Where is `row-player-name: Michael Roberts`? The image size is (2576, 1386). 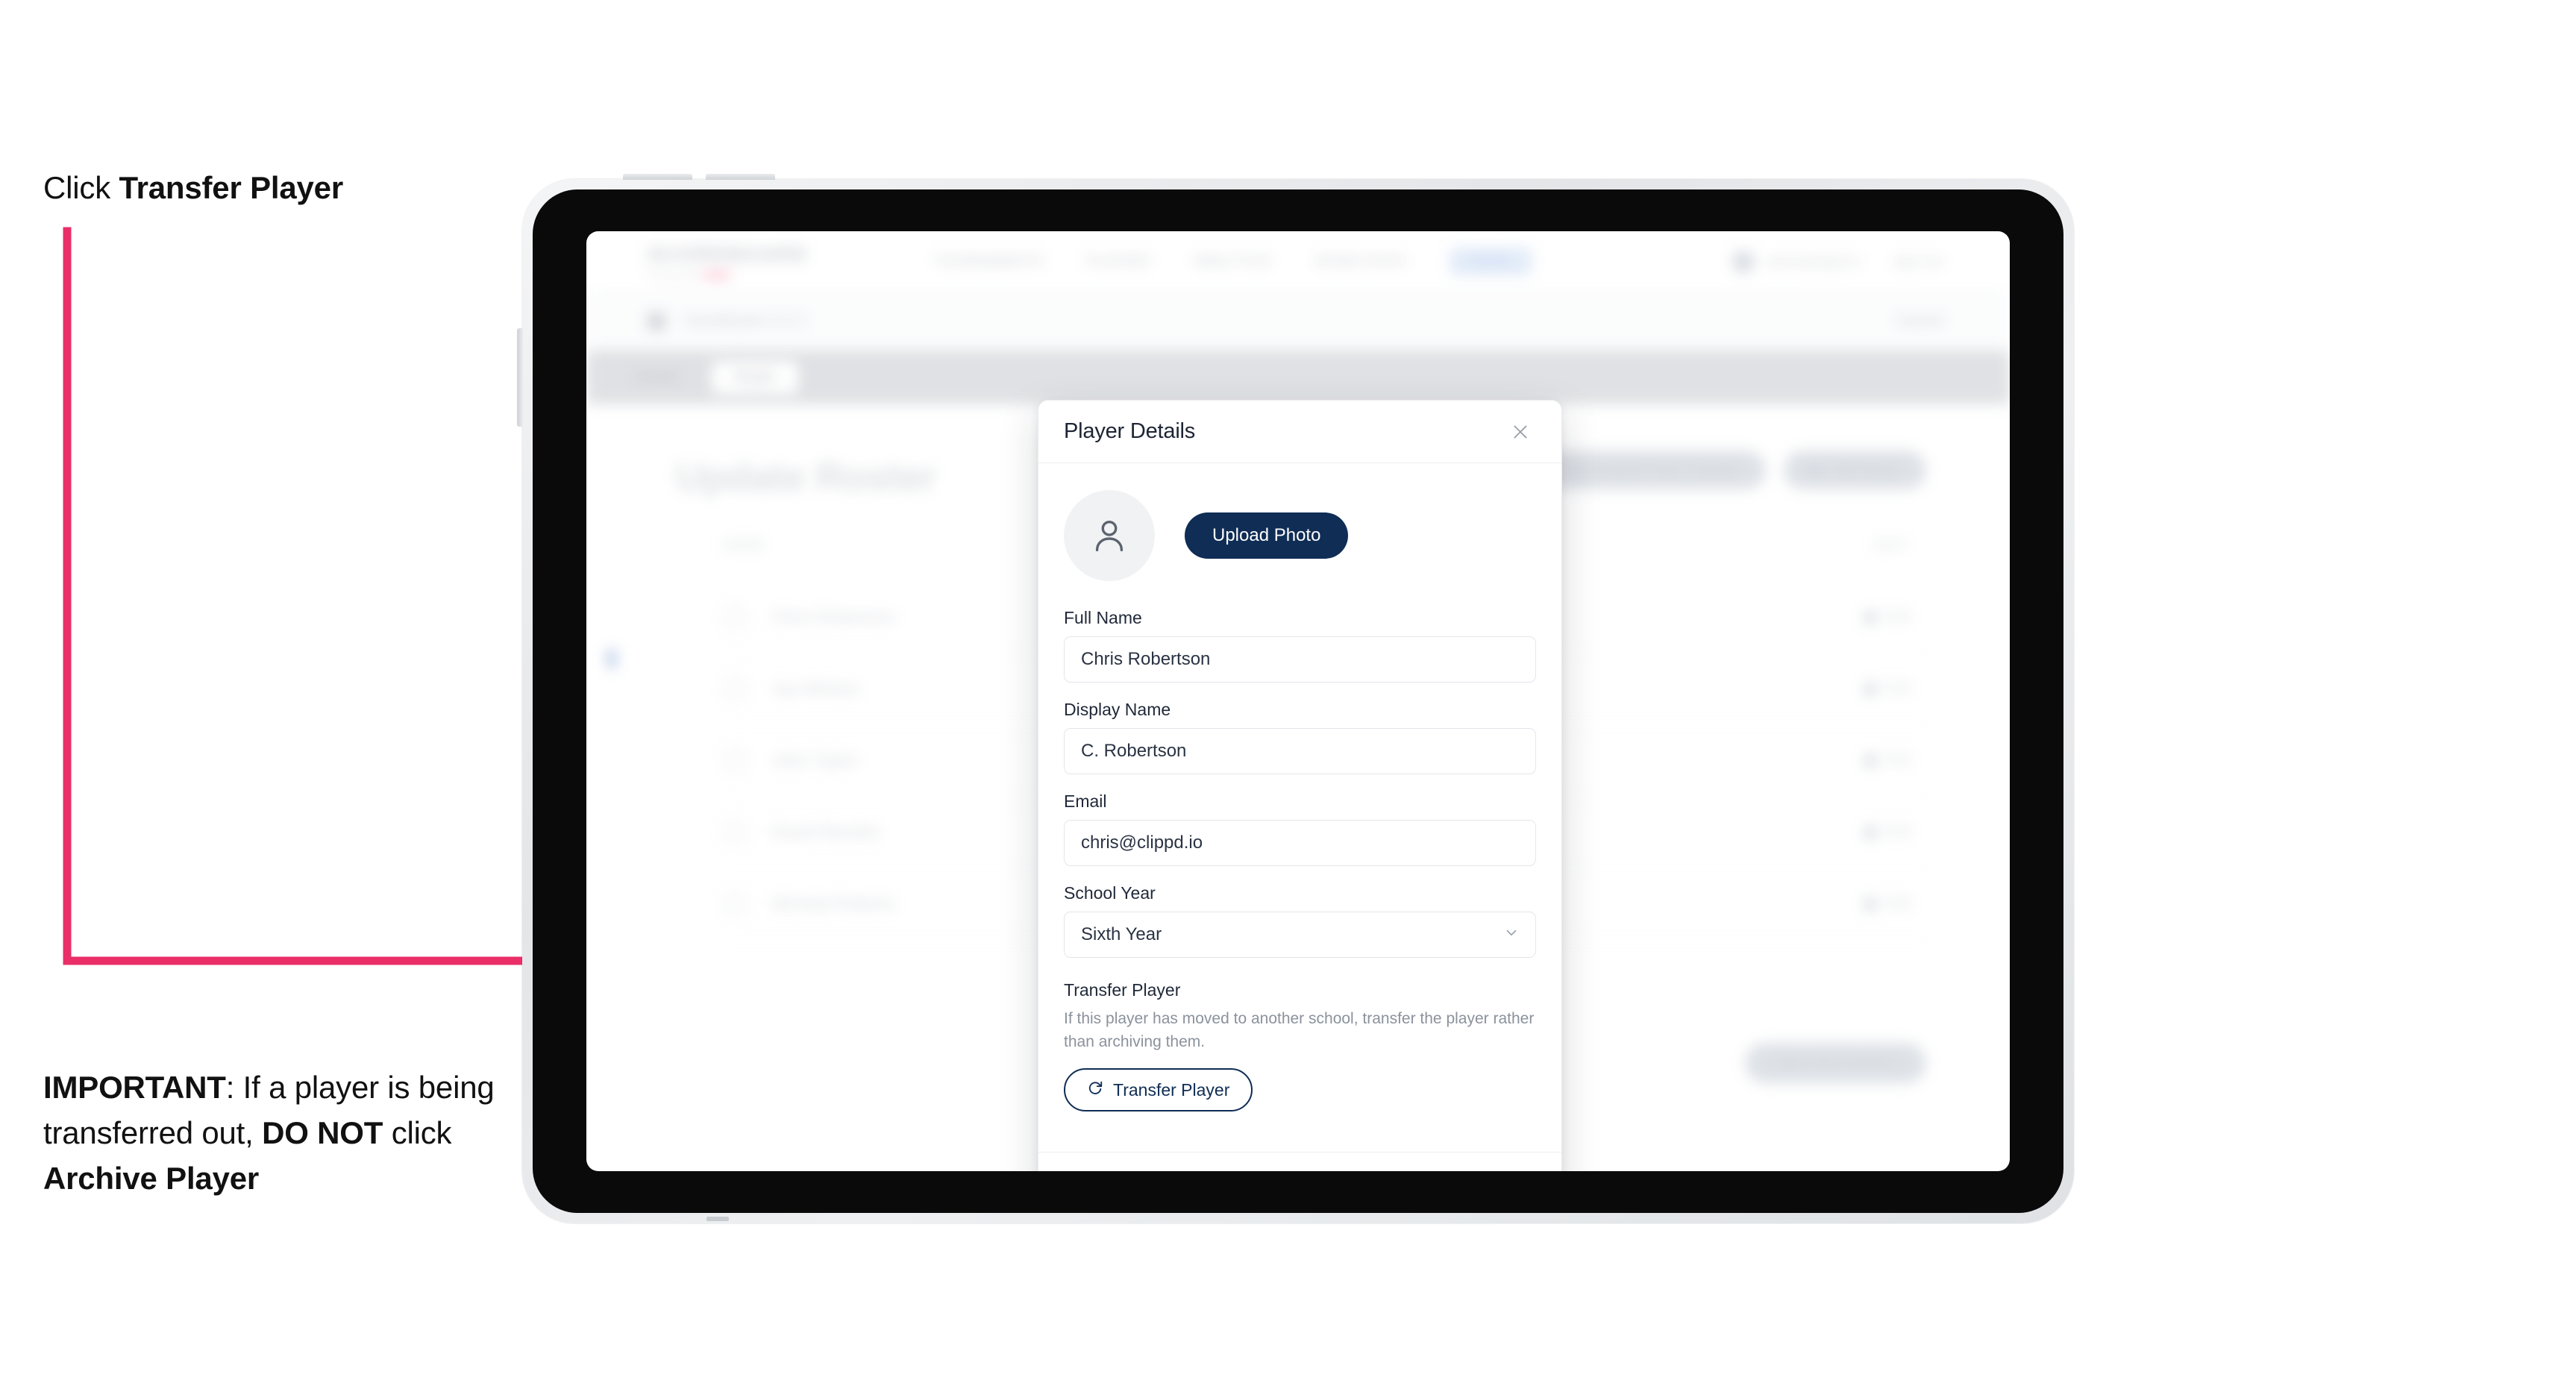 row-player-name: Michael Roberts is located at coordinates (833, 903).